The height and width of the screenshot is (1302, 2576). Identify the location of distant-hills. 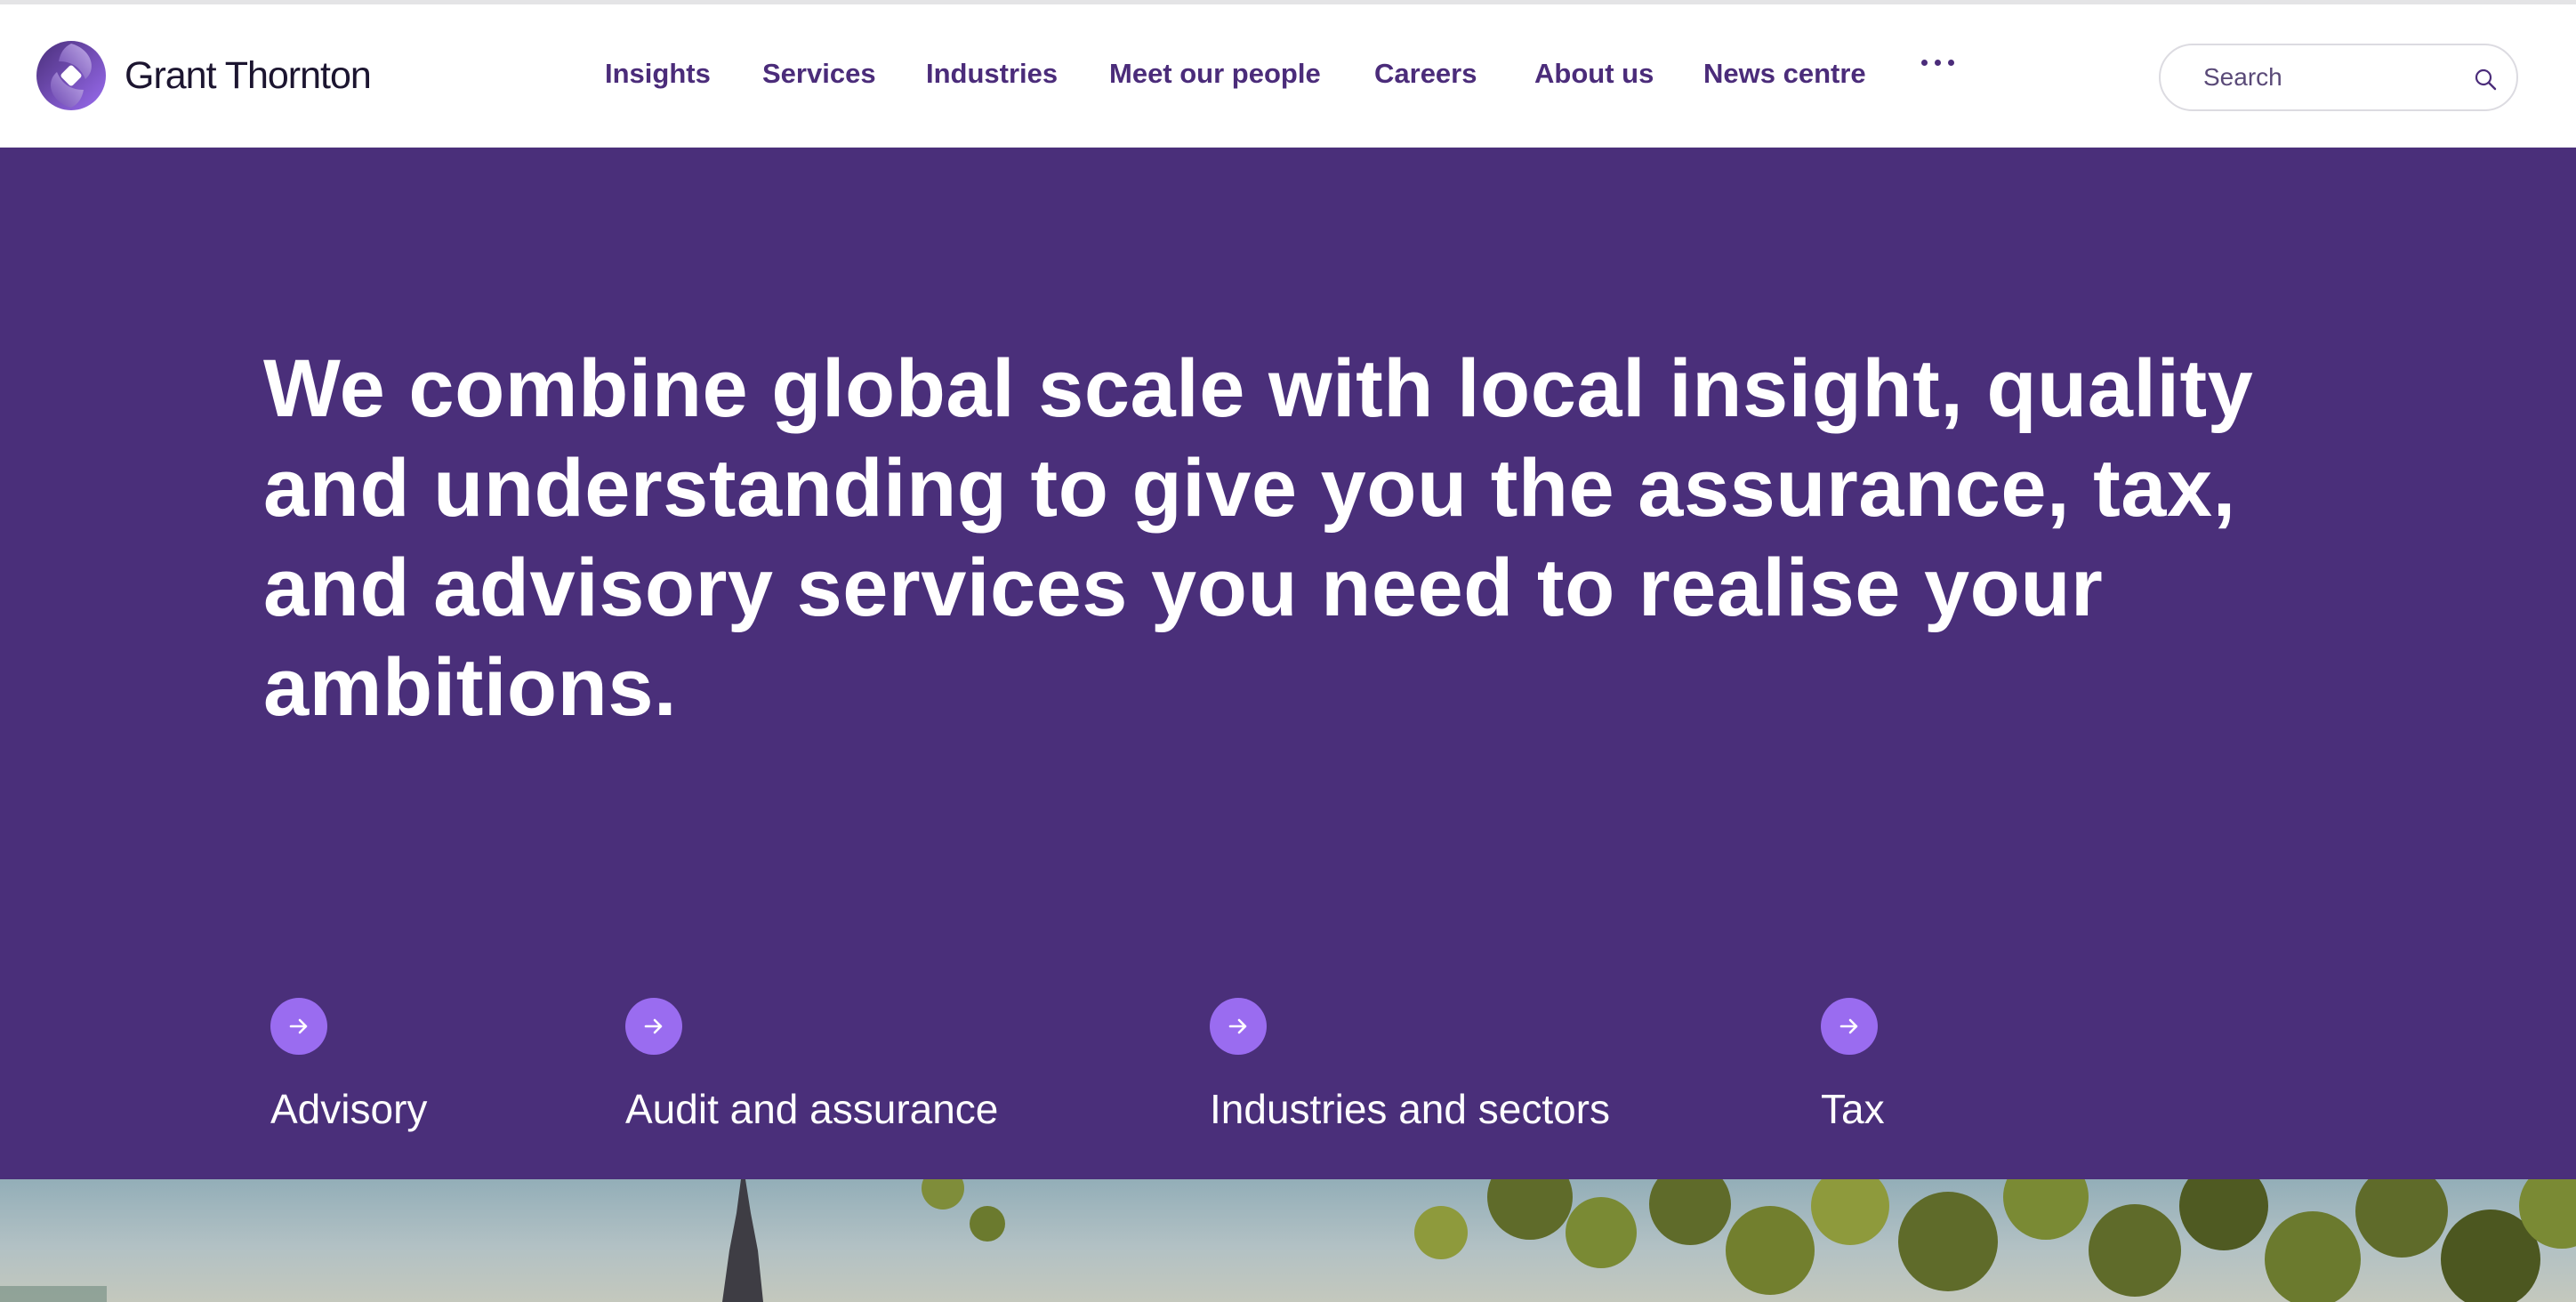
(53, 1294).